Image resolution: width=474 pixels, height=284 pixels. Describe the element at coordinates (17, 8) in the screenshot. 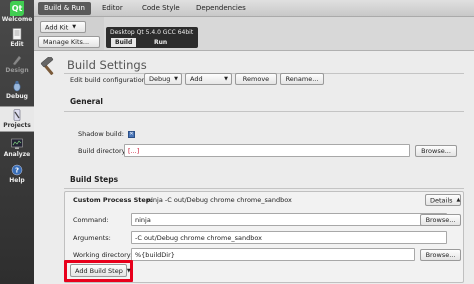

I see `qt-logo-icon: Qt` at that location.